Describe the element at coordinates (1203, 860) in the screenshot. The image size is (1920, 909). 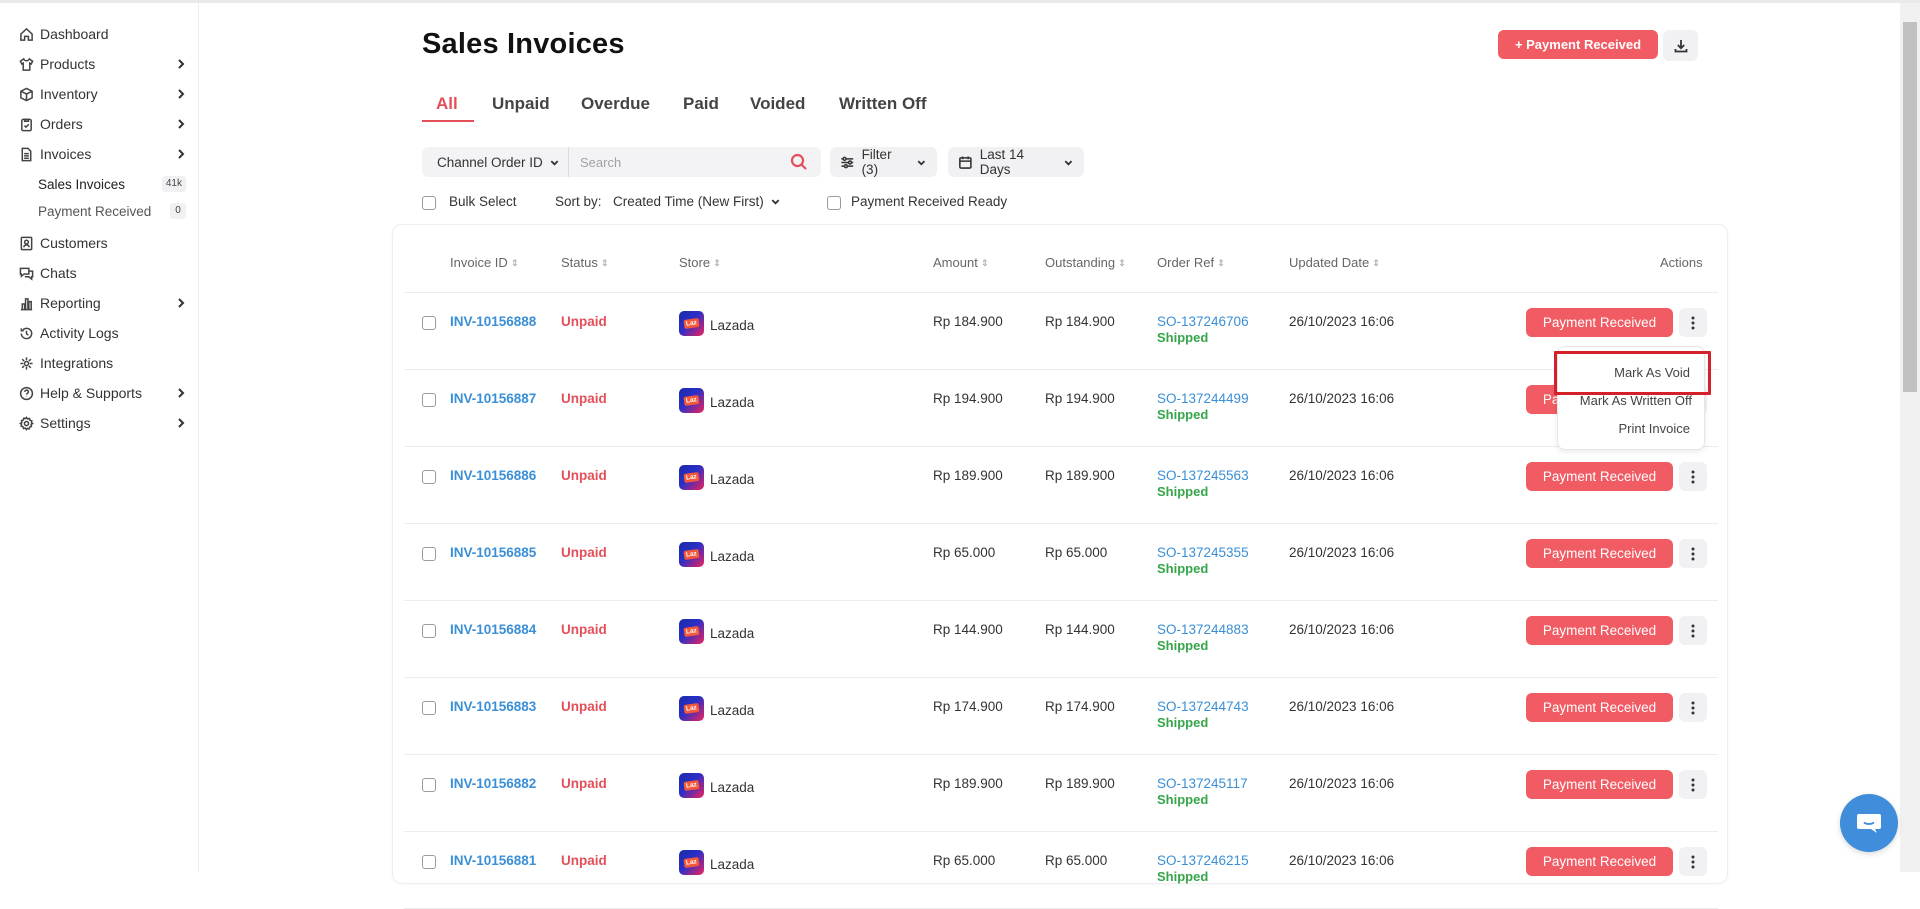
I see `order-ref-link: SO-137246215` at that location.